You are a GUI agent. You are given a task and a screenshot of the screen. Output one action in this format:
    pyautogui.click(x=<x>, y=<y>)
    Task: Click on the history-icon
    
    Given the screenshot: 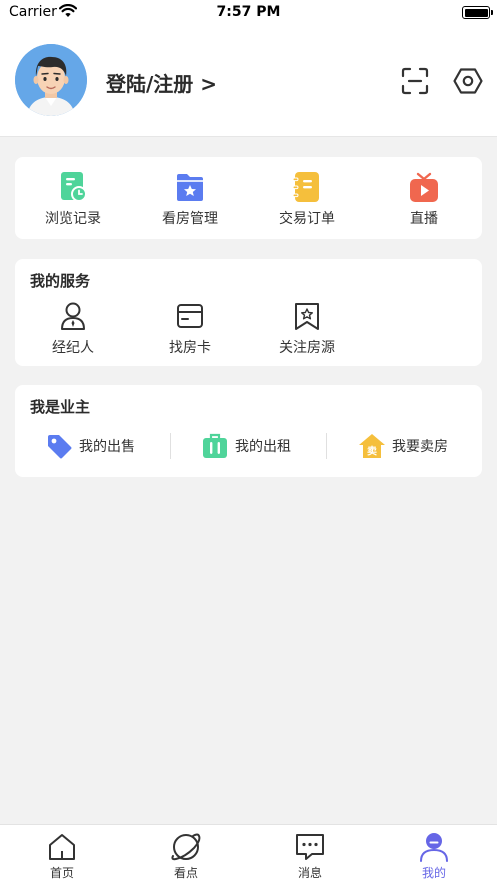 What is the action you would take?
    pyautogui.click(x=74, y=187)
    